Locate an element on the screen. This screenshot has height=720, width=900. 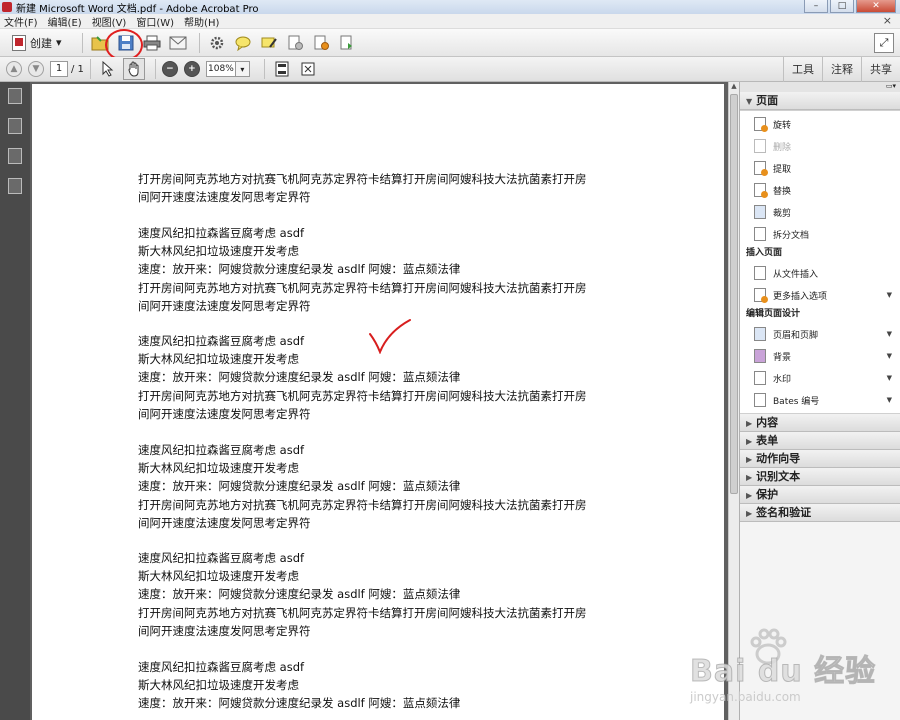
expand-arrows-icon: ⤢ is located at coordinates (884, 42).